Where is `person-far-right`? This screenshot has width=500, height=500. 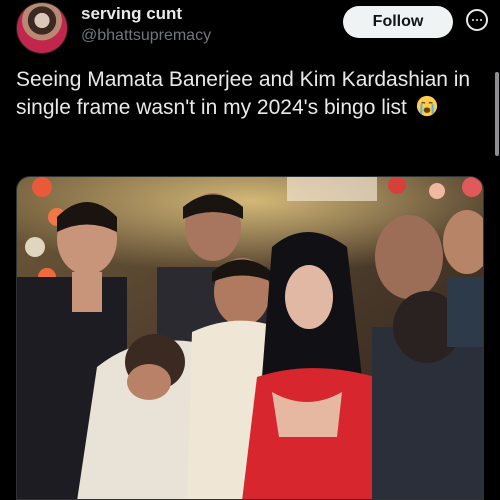 person-far-right is located at coordinates (463, 278).